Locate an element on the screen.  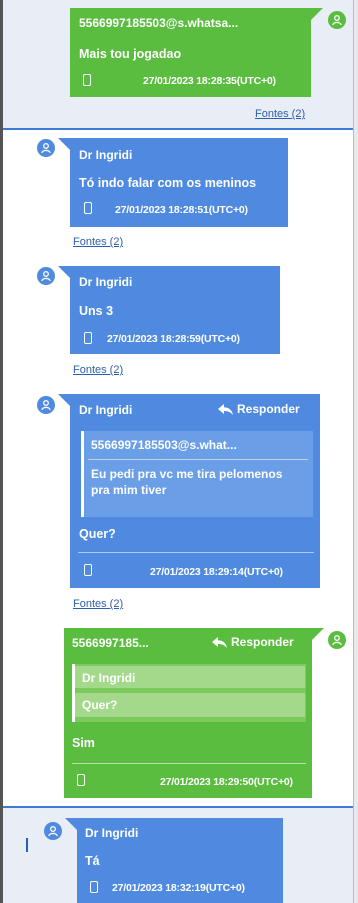
message-bubble-incoming: Dr Ingridi Tá 27/01/2023 18:32:19(UTC+0) is located at coordinates (174, 860).